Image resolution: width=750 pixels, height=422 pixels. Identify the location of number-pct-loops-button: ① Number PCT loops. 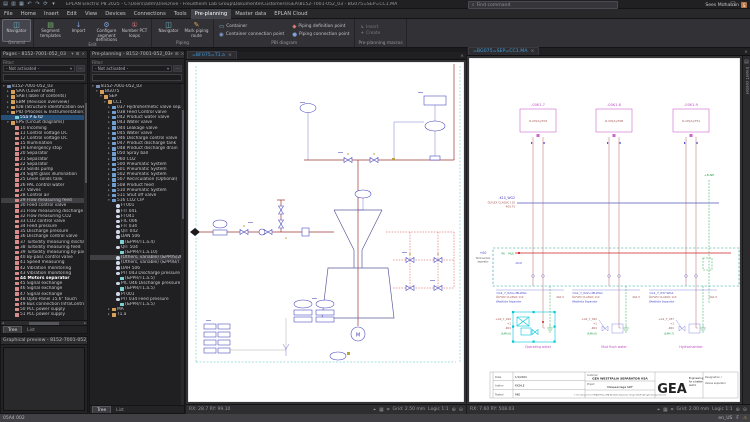
(134, 31).